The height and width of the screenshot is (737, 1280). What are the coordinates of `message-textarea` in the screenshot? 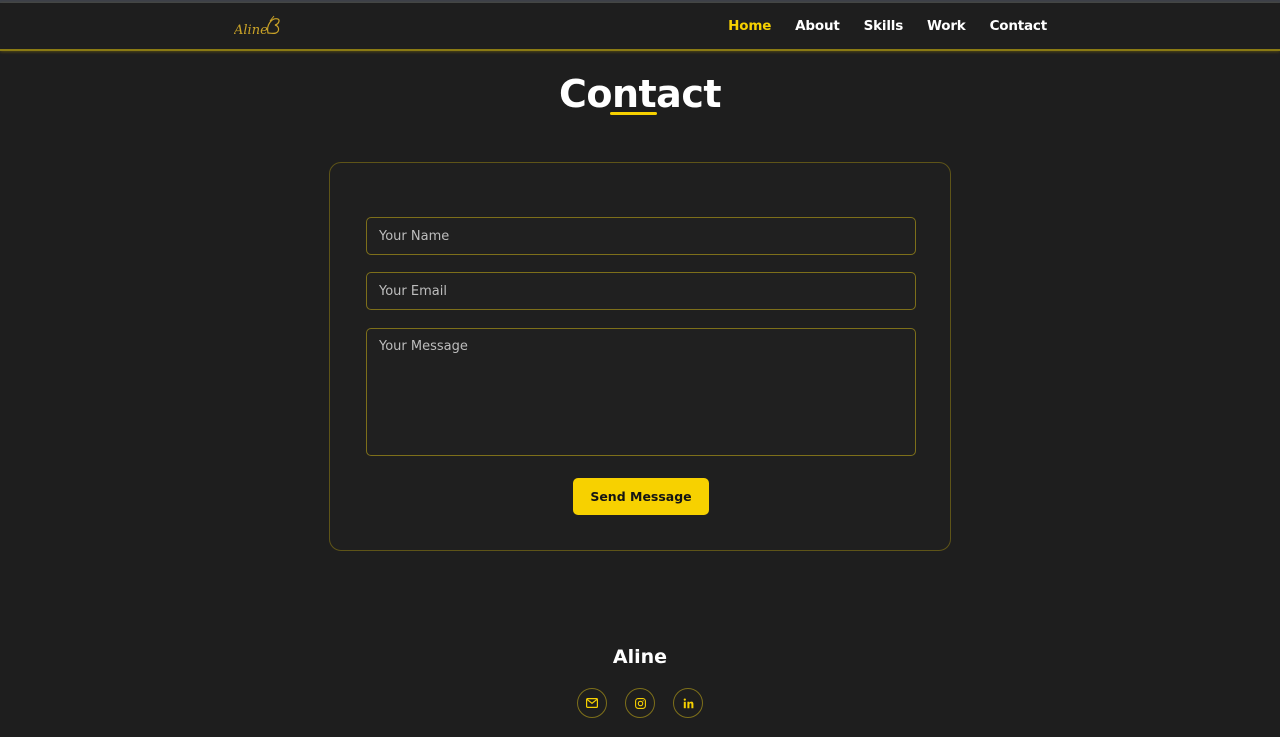 It's located at (641, 392).